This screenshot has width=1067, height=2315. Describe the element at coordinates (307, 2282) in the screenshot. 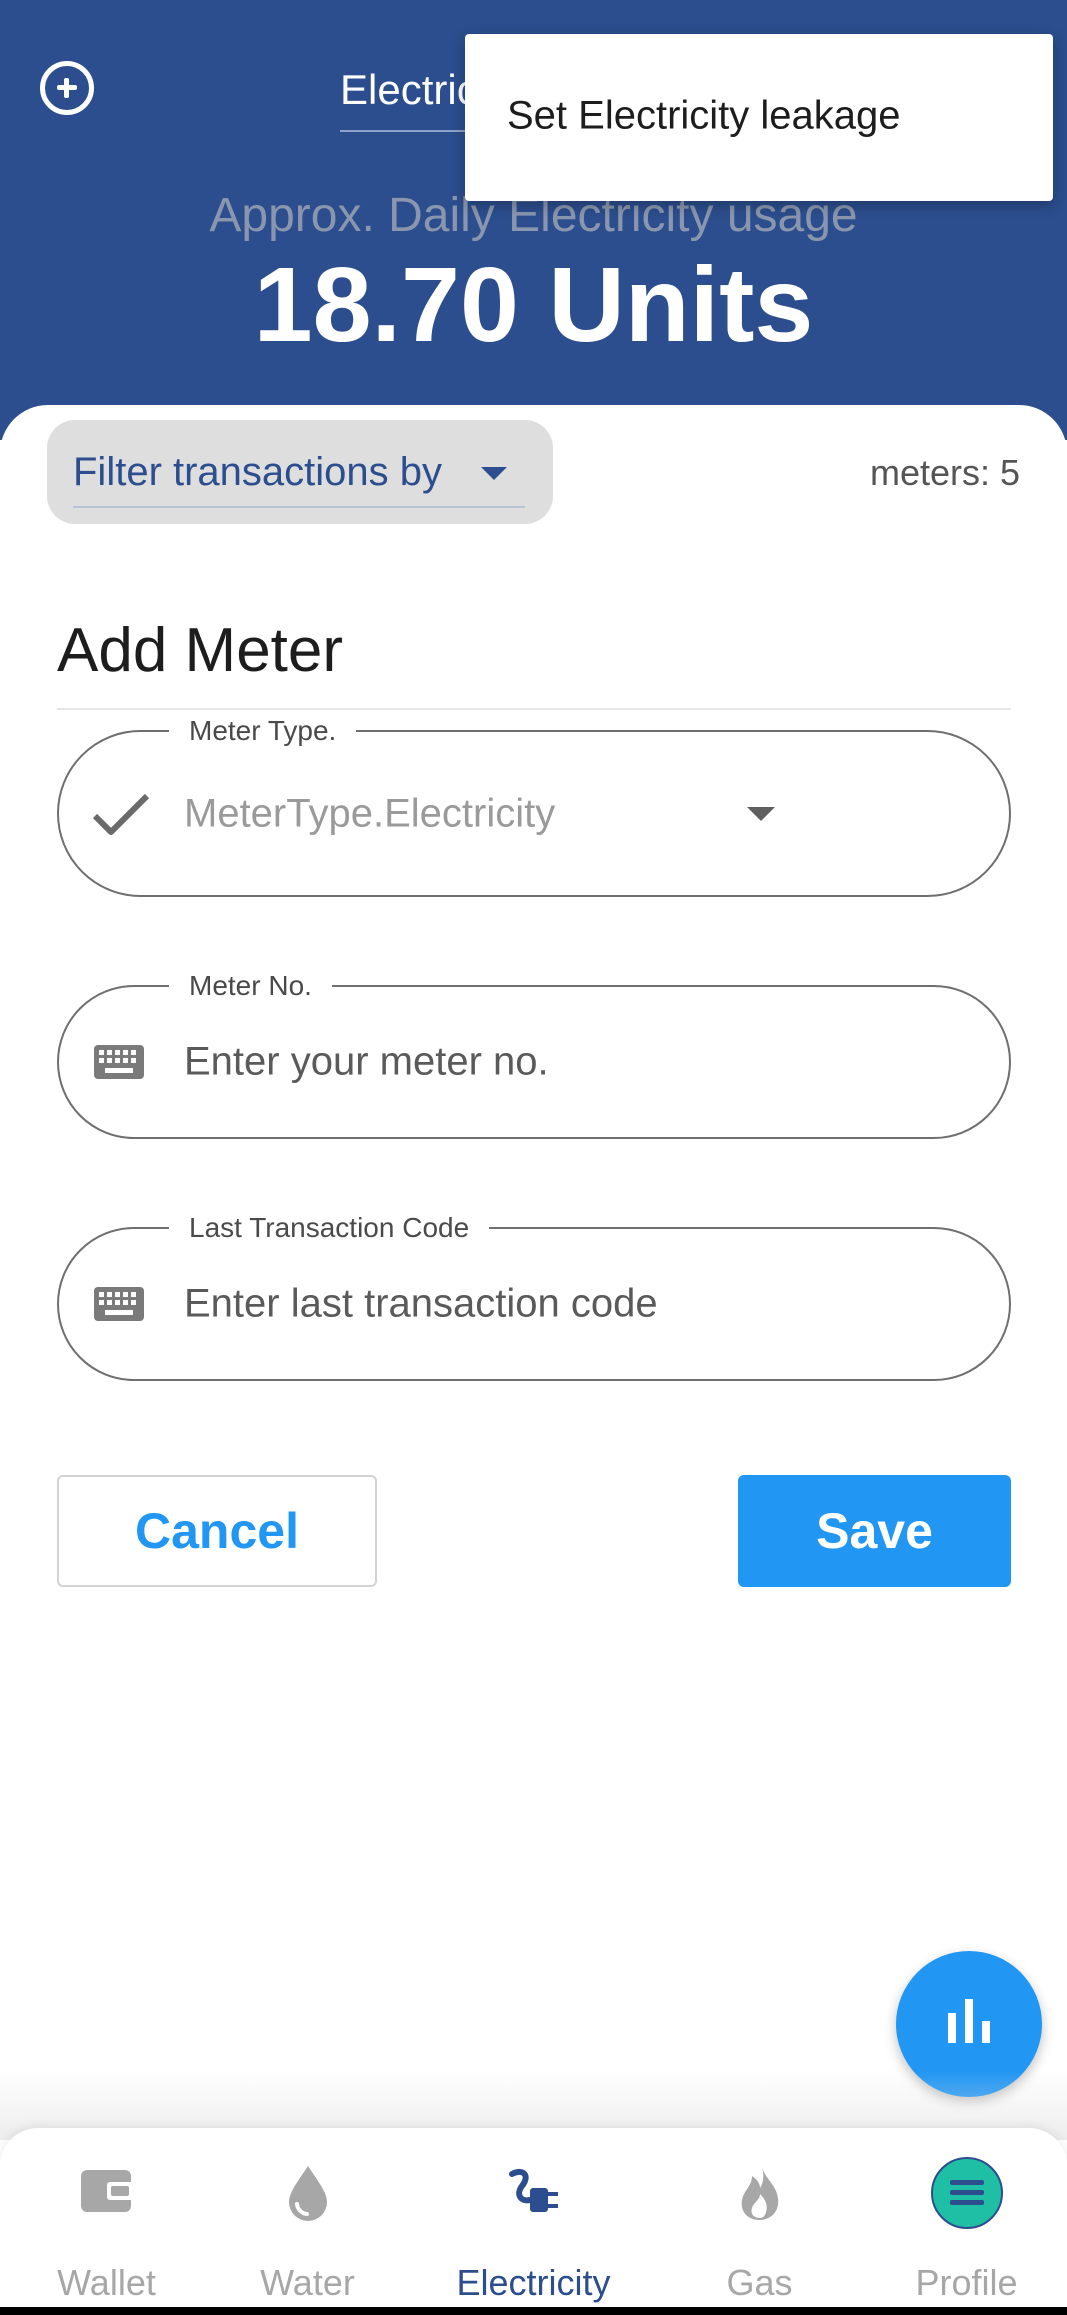

I see `nav-label-water: Water` at that location.